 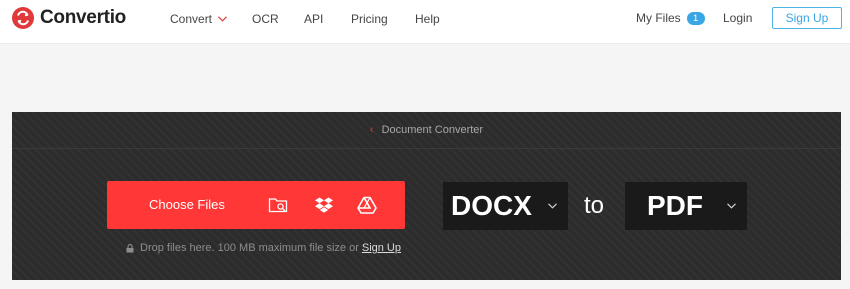 I want to click on to-format-select: PDF, so click(x=686, y=206).